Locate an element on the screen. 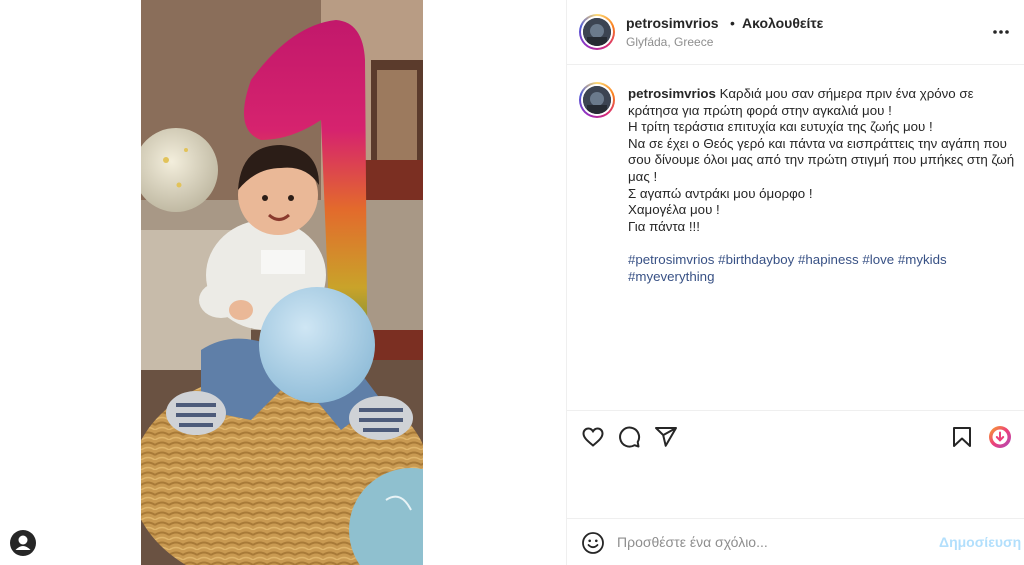  download-icon is located at coordinates (1000, 437).